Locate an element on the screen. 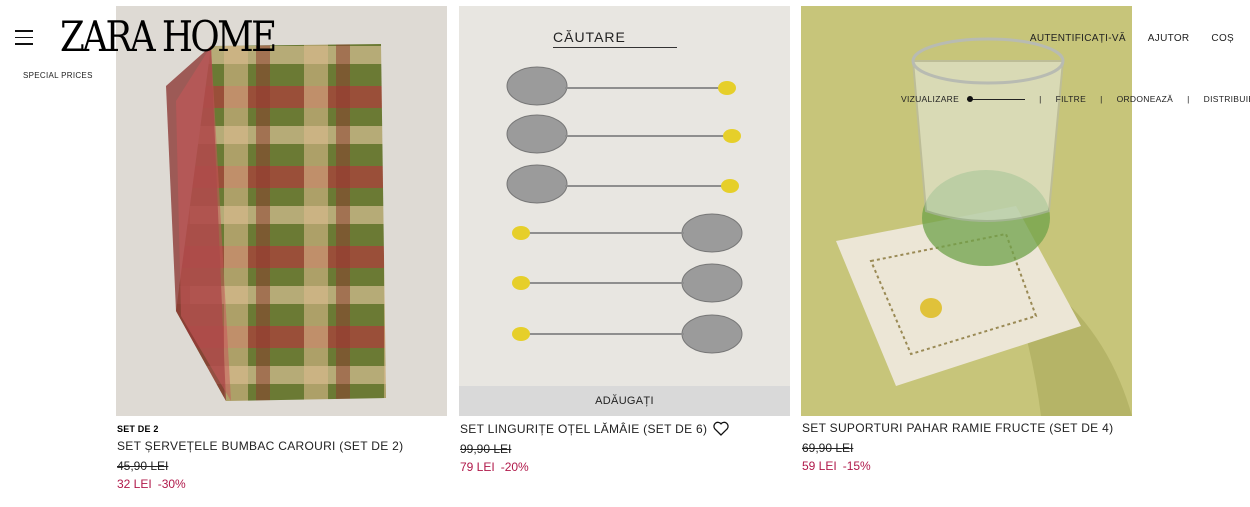 The height and width of the screenshot is (507, 1250). price-value: 79 LEI is located at coordinates (477, 467).